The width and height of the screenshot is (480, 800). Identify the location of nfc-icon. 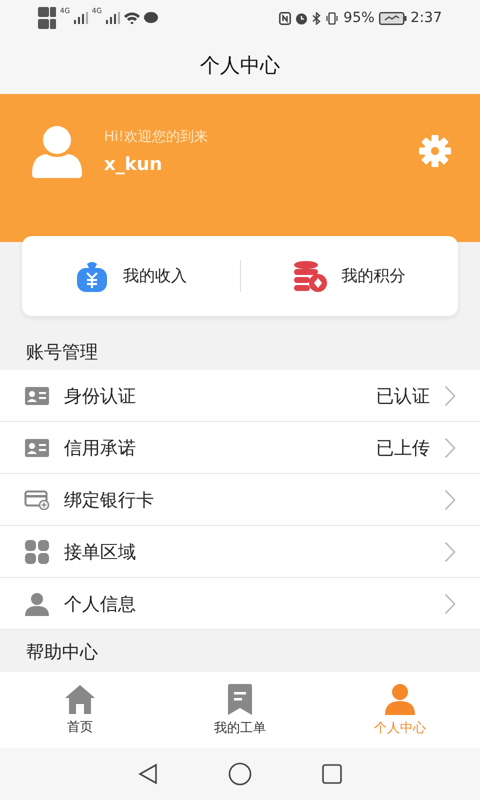
(285, 18).